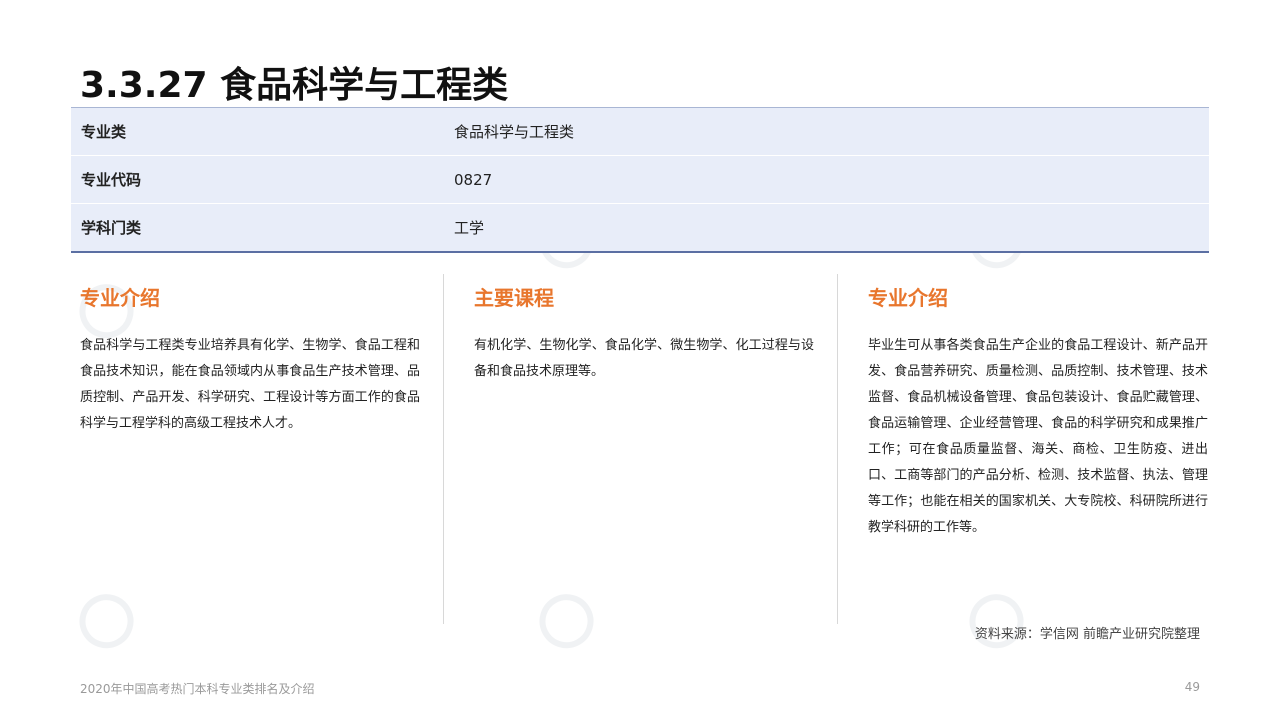 The image size is (1280, 720). Describe the element at coordinates (104, 132) in the screenshot. I see `info-label: 专业类` at that location.